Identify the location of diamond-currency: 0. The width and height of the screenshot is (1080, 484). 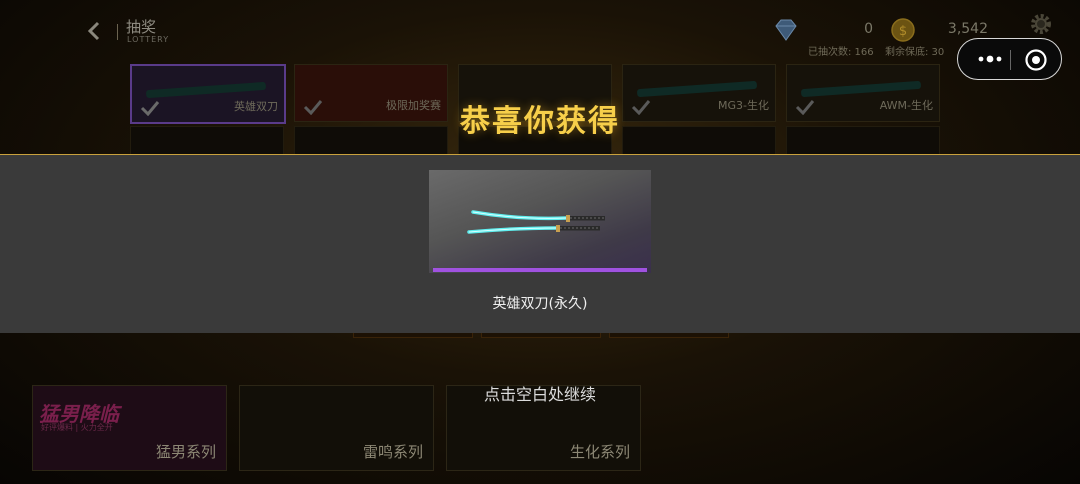
(823, 30).